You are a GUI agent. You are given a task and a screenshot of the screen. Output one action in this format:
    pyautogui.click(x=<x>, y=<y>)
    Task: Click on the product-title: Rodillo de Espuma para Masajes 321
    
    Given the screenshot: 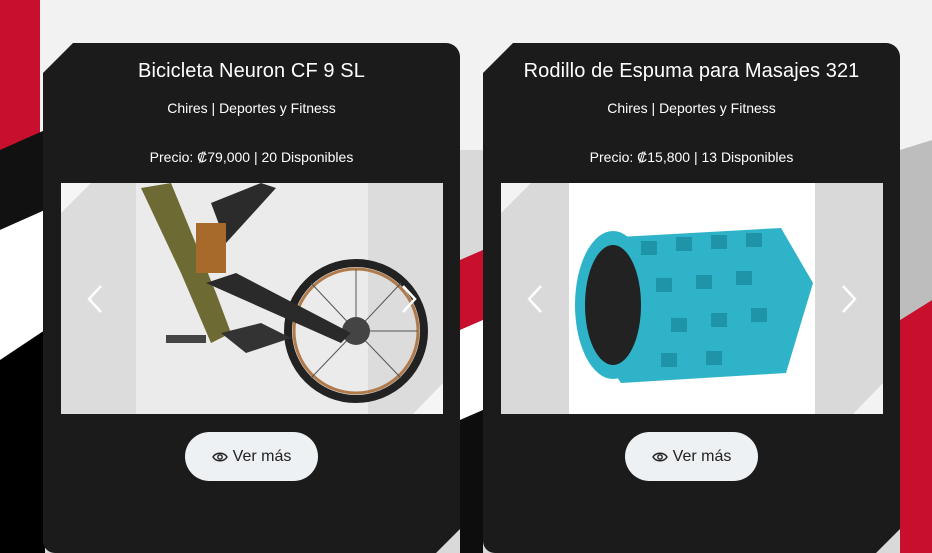 What is the action you would take?
    pyautogui.click(x=691, y=71)
    